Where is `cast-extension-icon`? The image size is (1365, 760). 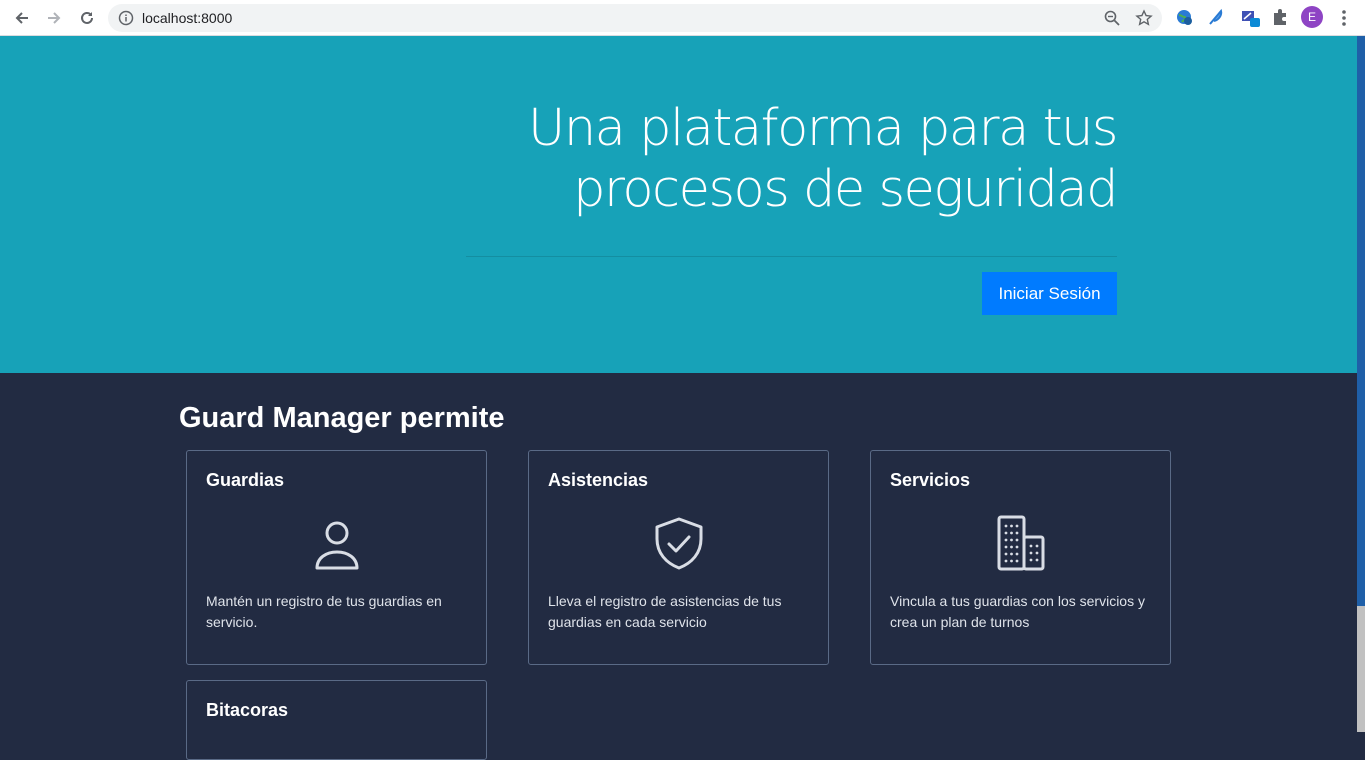
cast-extension-icon is located at coordinates (1250, 17).